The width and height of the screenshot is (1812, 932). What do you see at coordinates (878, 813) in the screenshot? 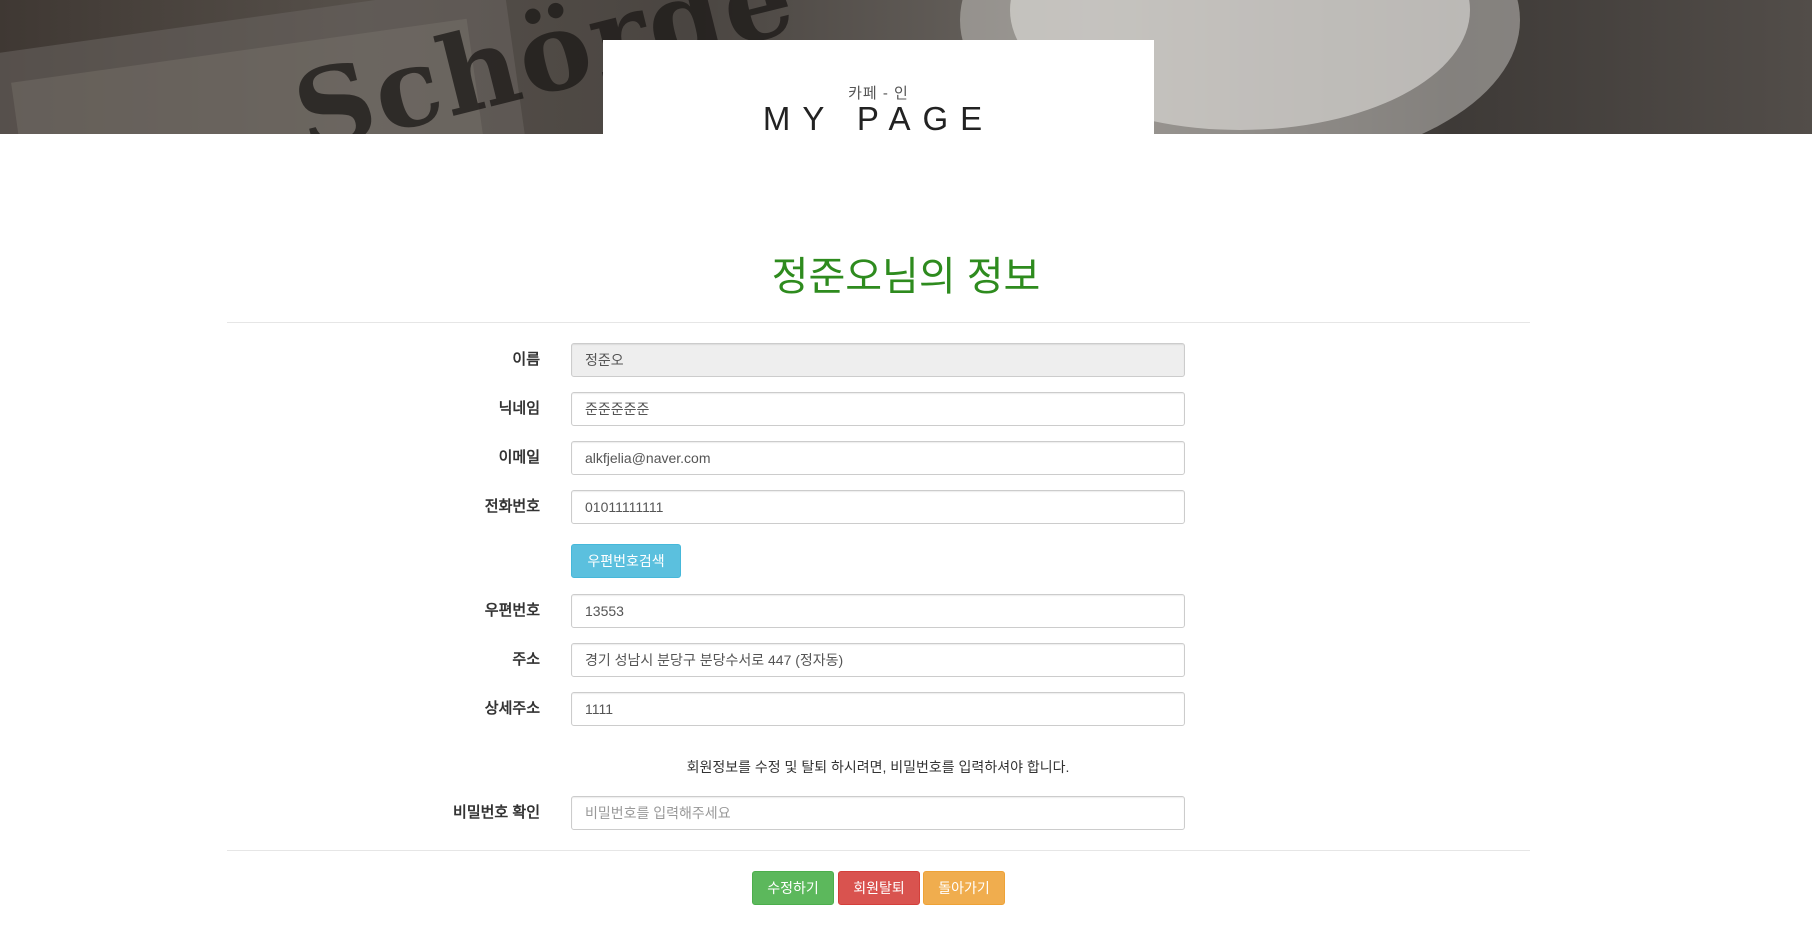
I see `password-confirm-field` at bounding box center [878, 813].